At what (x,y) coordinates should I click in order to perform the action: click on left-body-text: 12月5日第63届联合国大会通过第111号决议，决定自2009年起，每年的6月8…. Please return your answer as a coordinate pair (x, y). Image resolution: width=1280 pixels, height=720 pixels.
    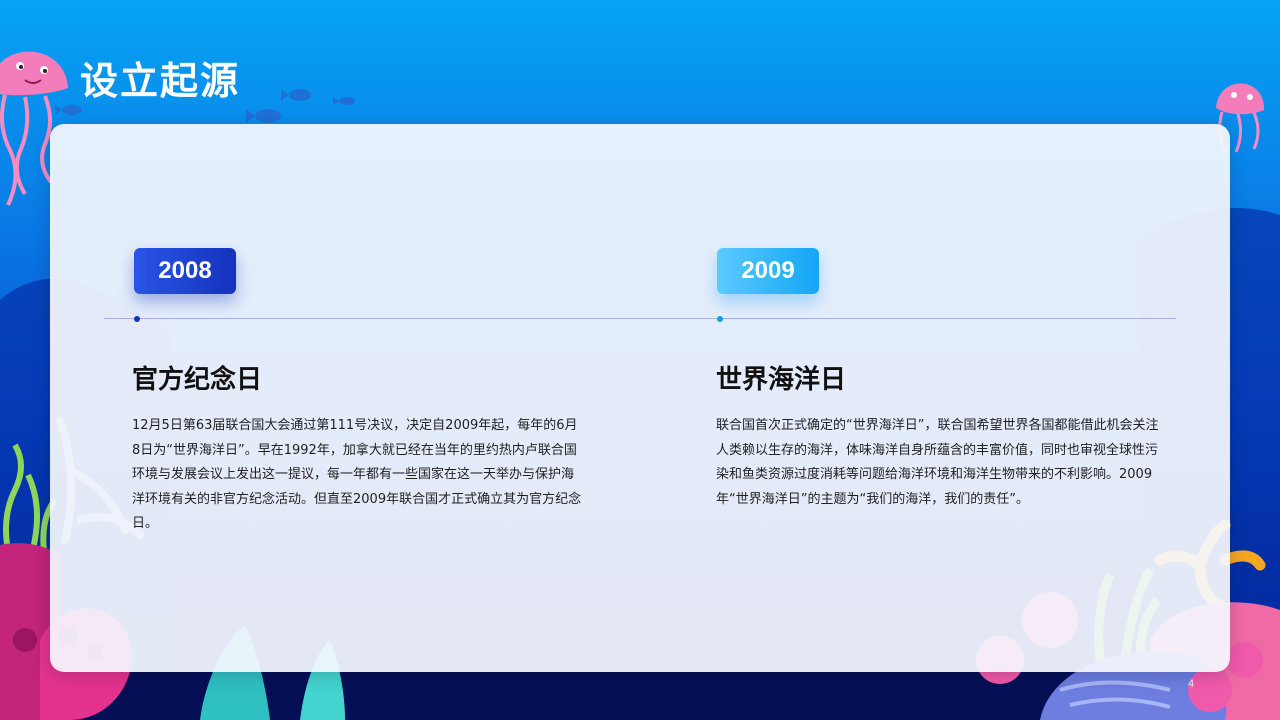
    Looking at the image, I should click on (357, 474).